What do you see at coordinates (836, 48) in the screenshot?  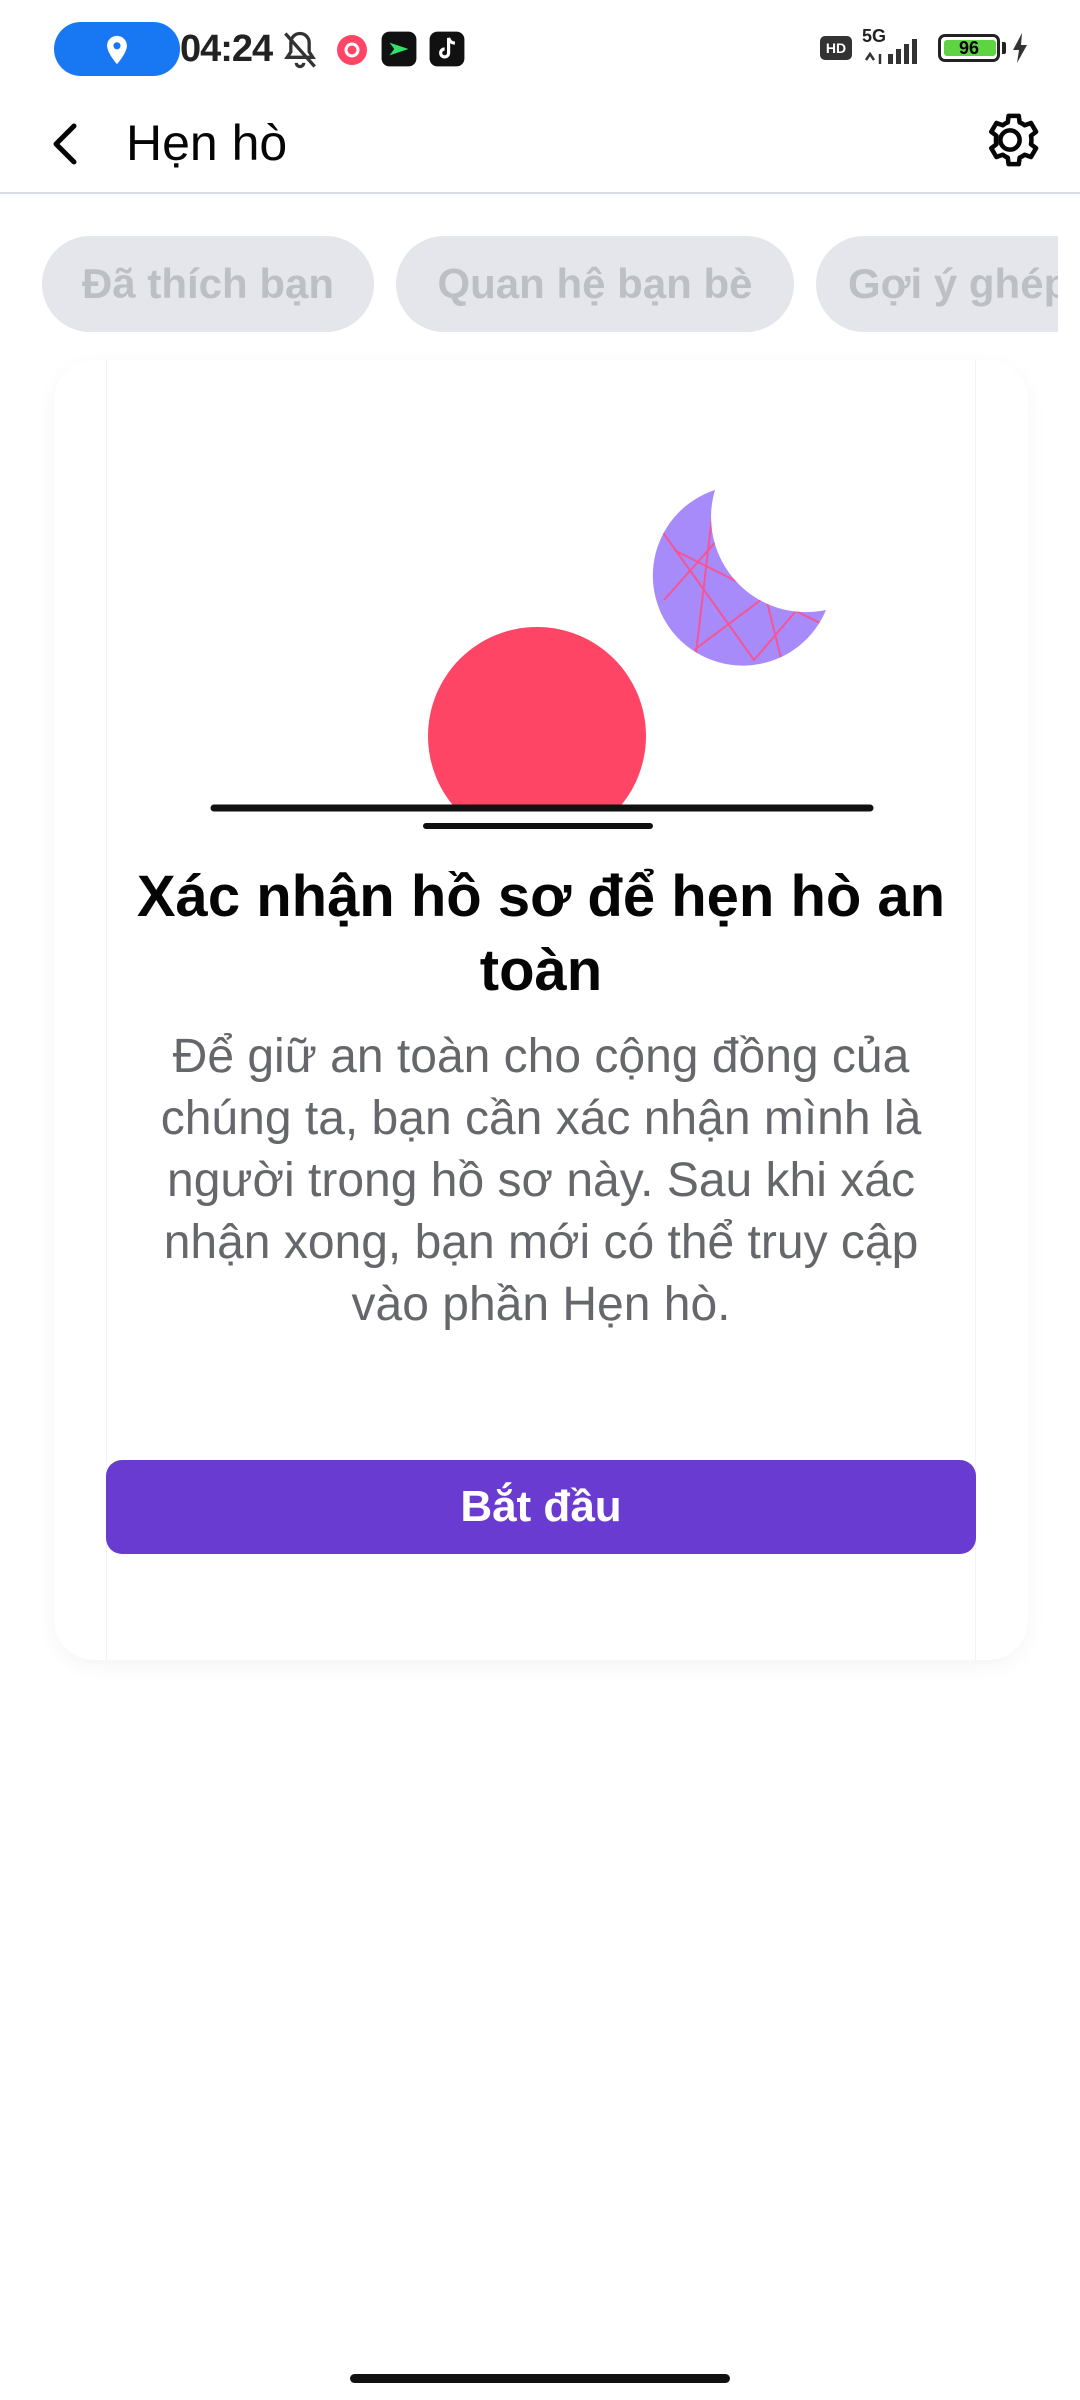 I see `hd-badge: HD` at bounding box center [836, 48].